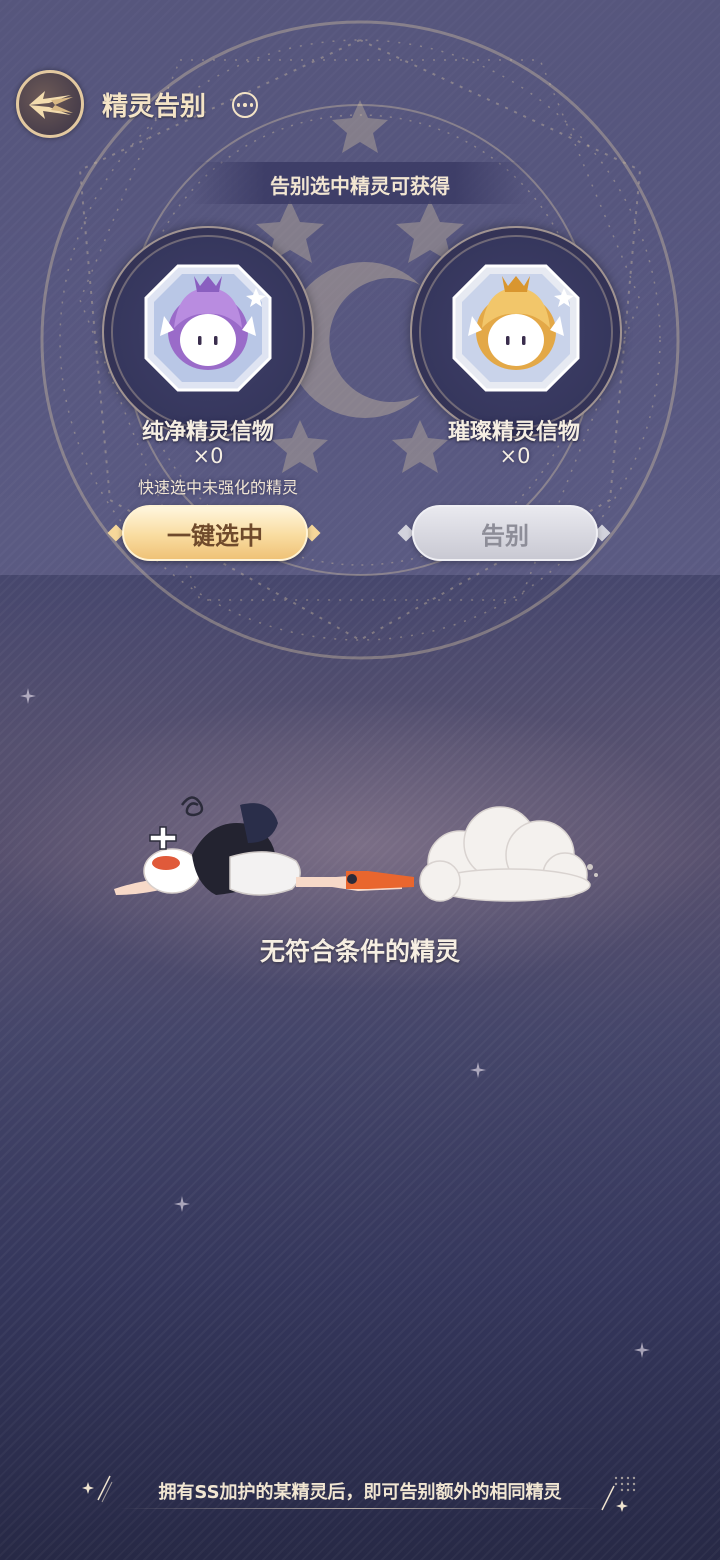  What do you see at coordinates (360, 186) in the screenshot?
I see `reward-title: 告别选中精灵可获得` at bounding box center [360, 186].